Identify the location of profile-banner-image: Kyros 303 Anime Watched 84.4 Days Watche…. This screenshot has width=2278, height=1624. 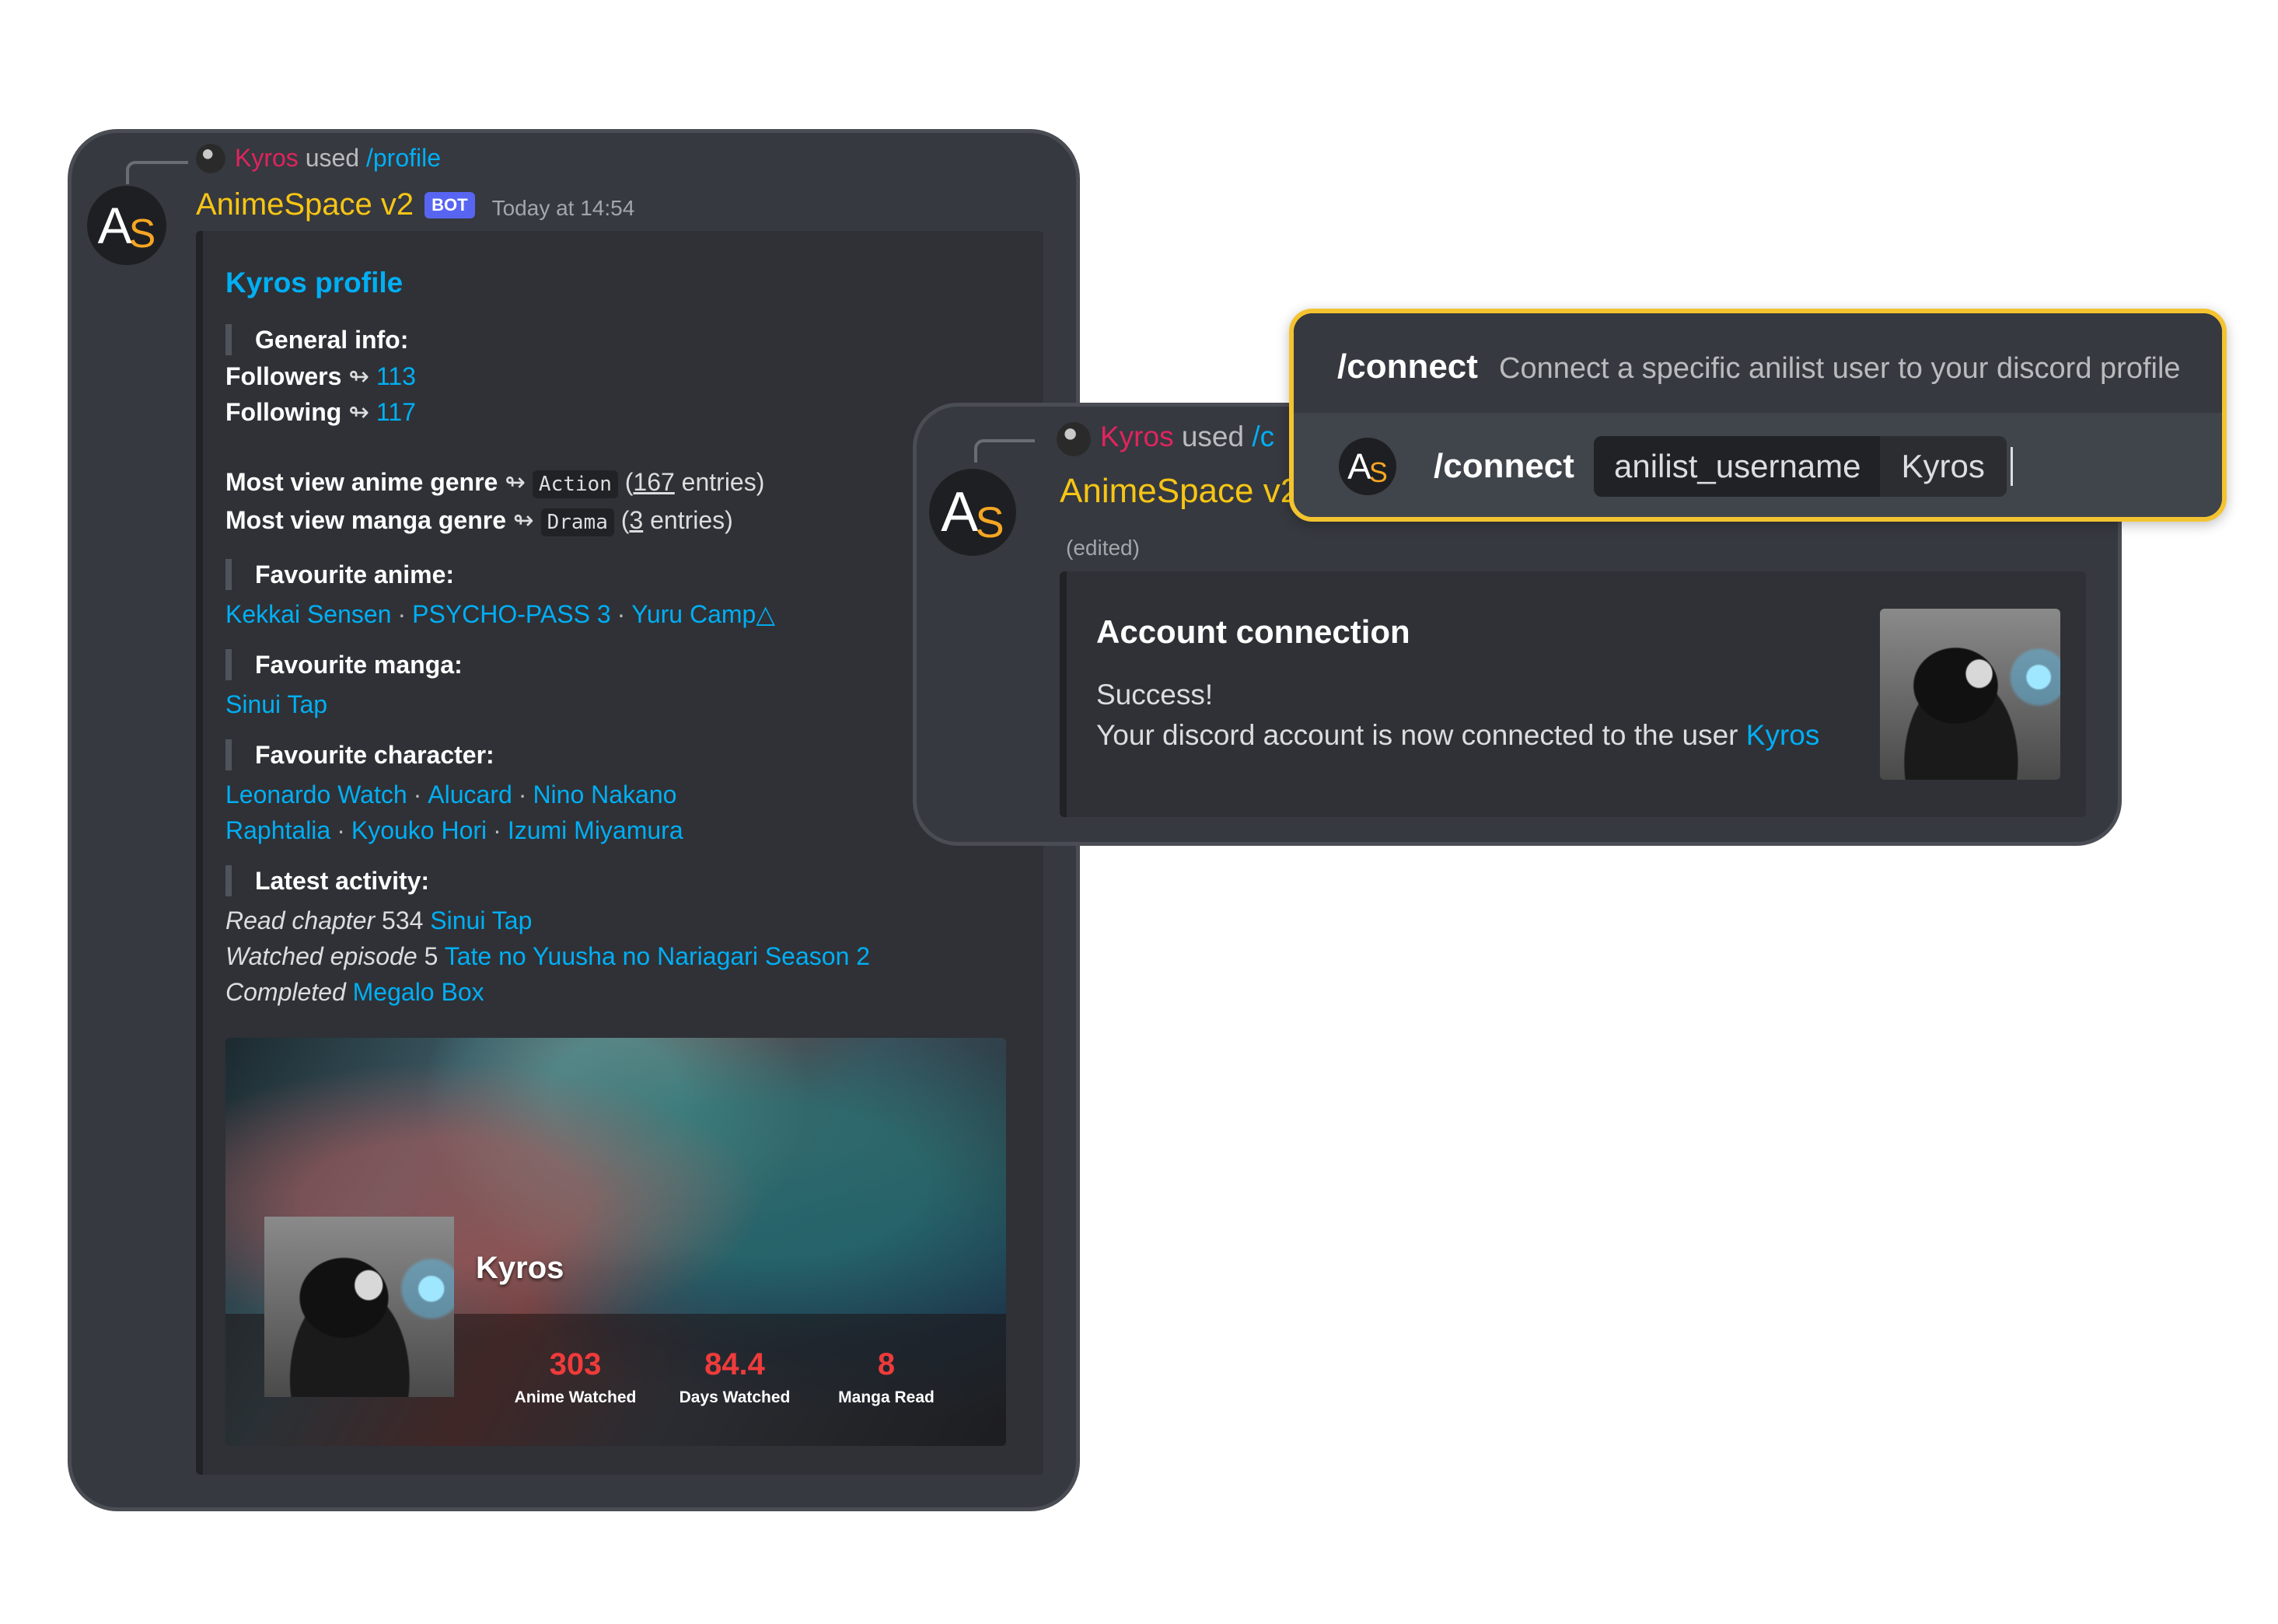
(615, 1242).